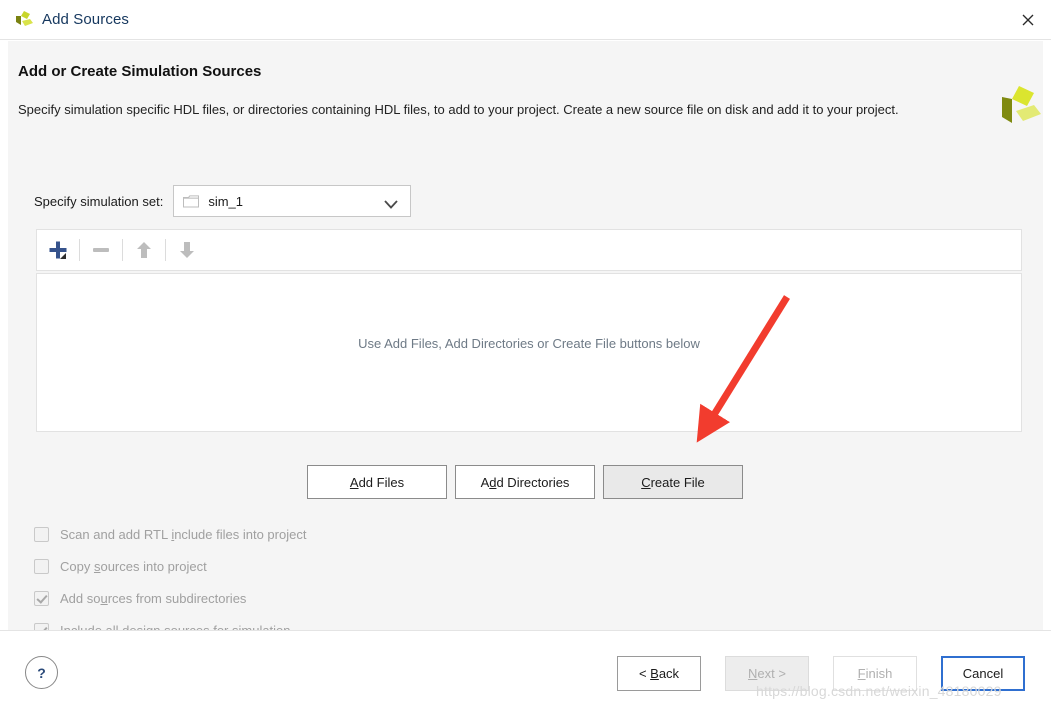 This screenshot has width=1051, height=715. What do you see at coordinates (529, 250) in the screenshot?
I see `file-list-toolbar` at bounding box center [529, 250].